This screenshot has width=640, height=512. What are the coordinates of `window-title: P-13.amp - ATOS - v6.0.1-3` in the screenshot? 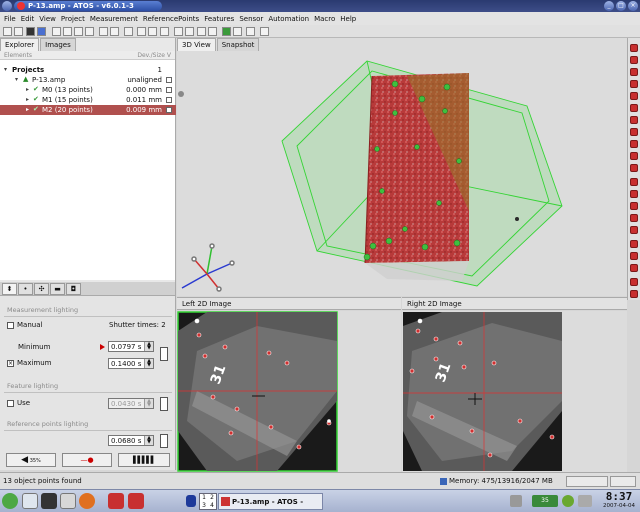 It's located at (88, 6).